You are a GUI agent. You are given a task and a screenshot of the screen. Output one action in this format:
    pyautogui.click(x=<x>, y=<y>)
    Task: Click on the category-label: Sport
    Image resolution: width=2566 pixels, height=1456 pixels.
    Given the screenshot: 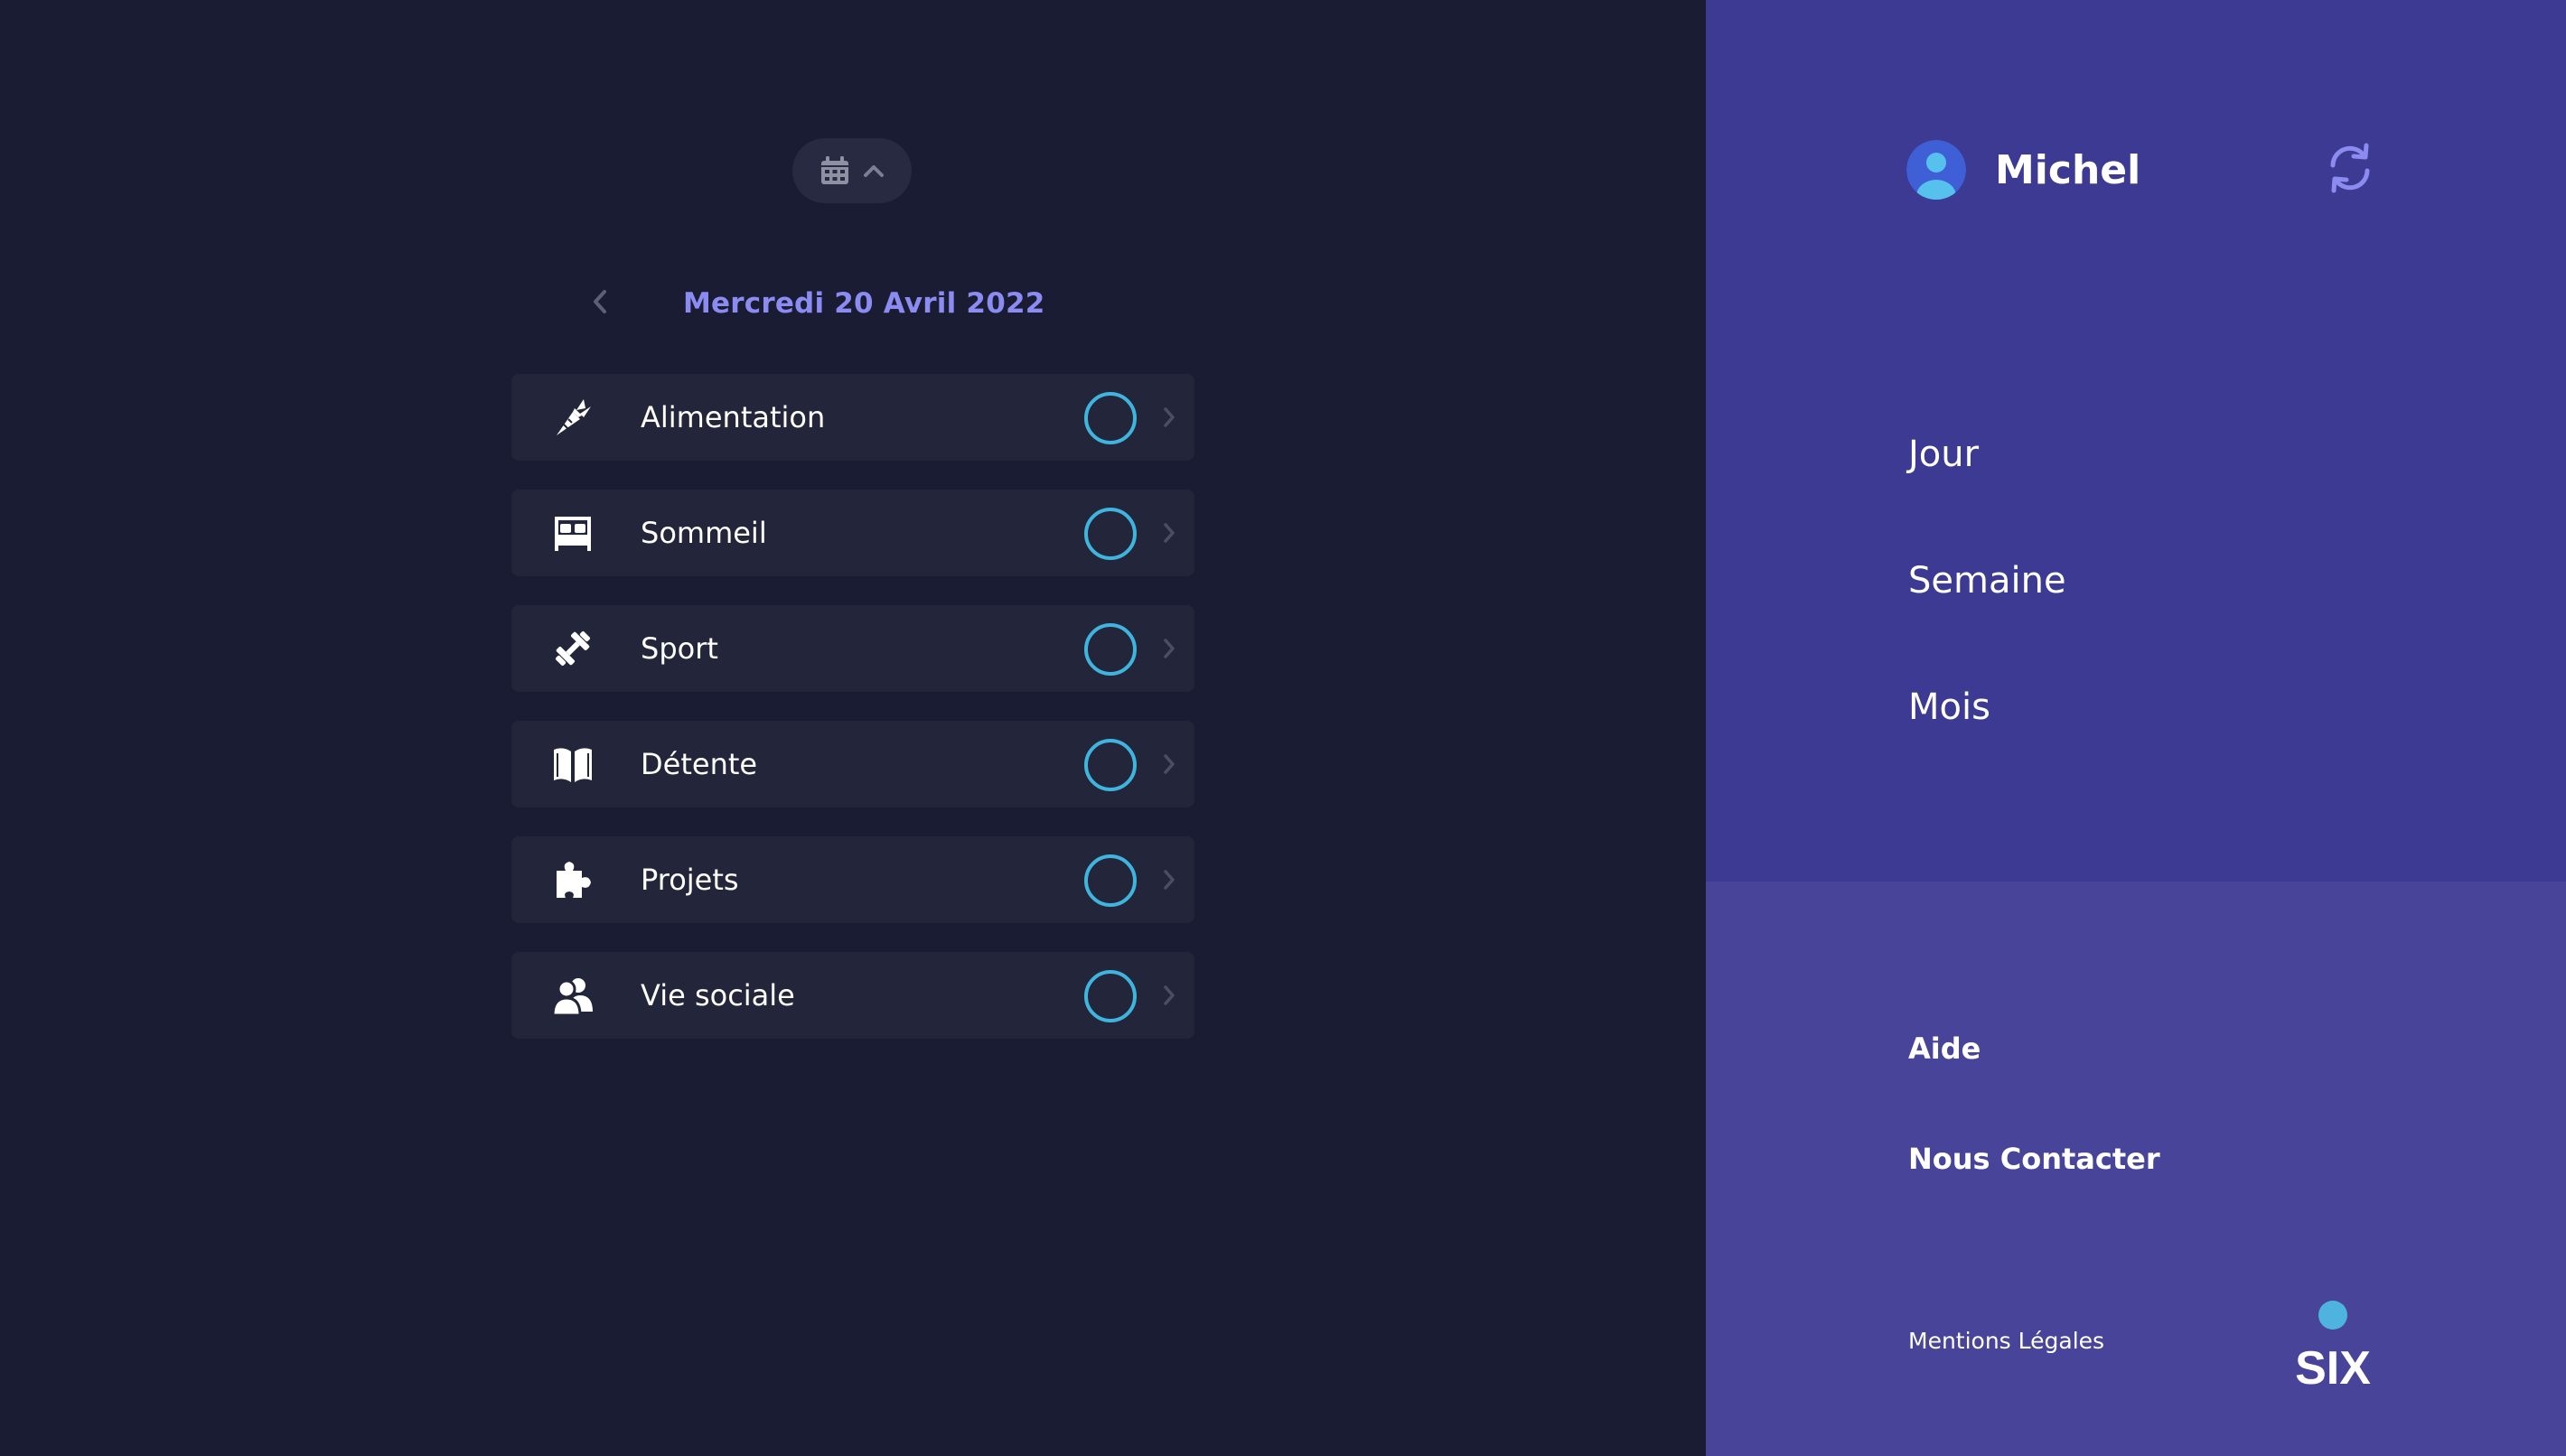 What is the action you would take?
    pyautogui.click(x=679, y=648)
    